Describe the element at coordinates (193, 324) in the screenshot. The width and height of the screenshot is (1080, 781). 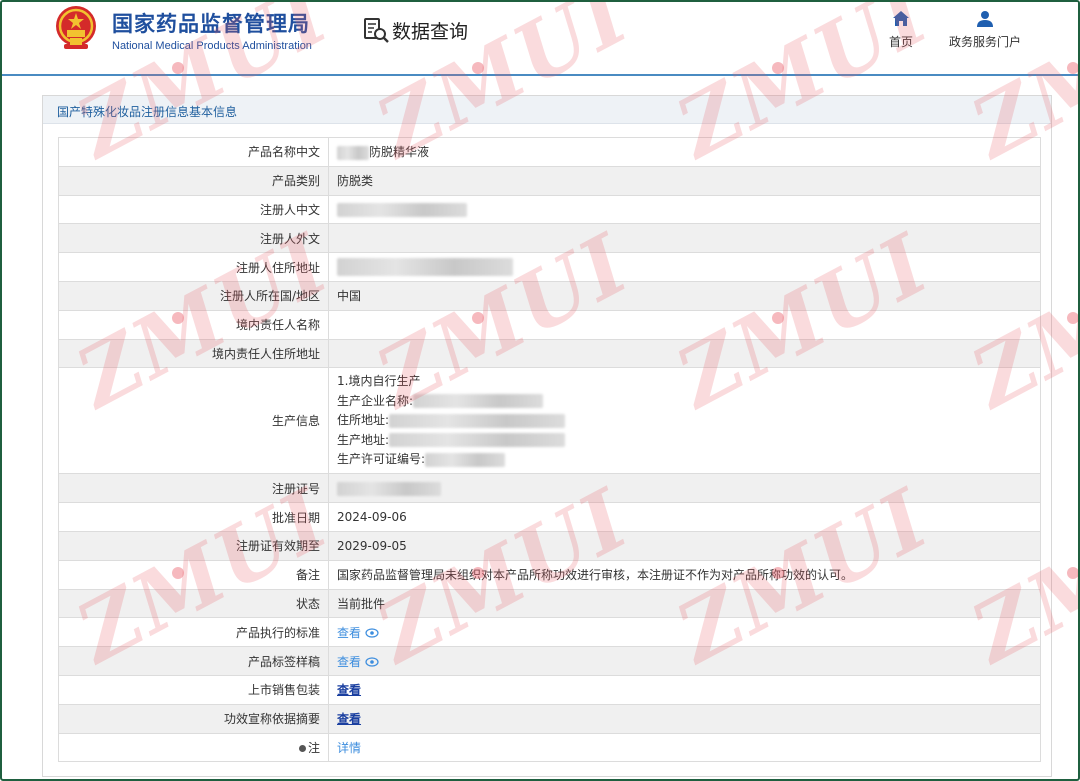
I see `field-label: 境内责任人名称` at that location.